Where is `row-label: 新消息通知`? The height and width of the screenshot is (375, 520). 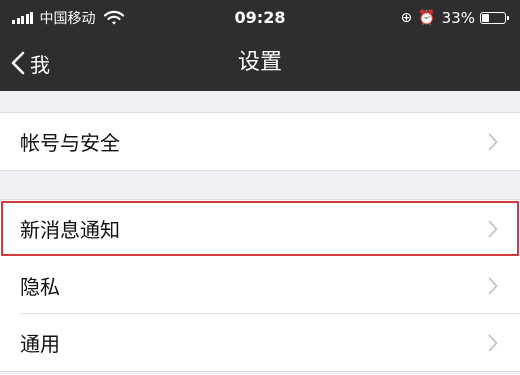
row-label: 新消息通知 is located at coordinates (70, 230).